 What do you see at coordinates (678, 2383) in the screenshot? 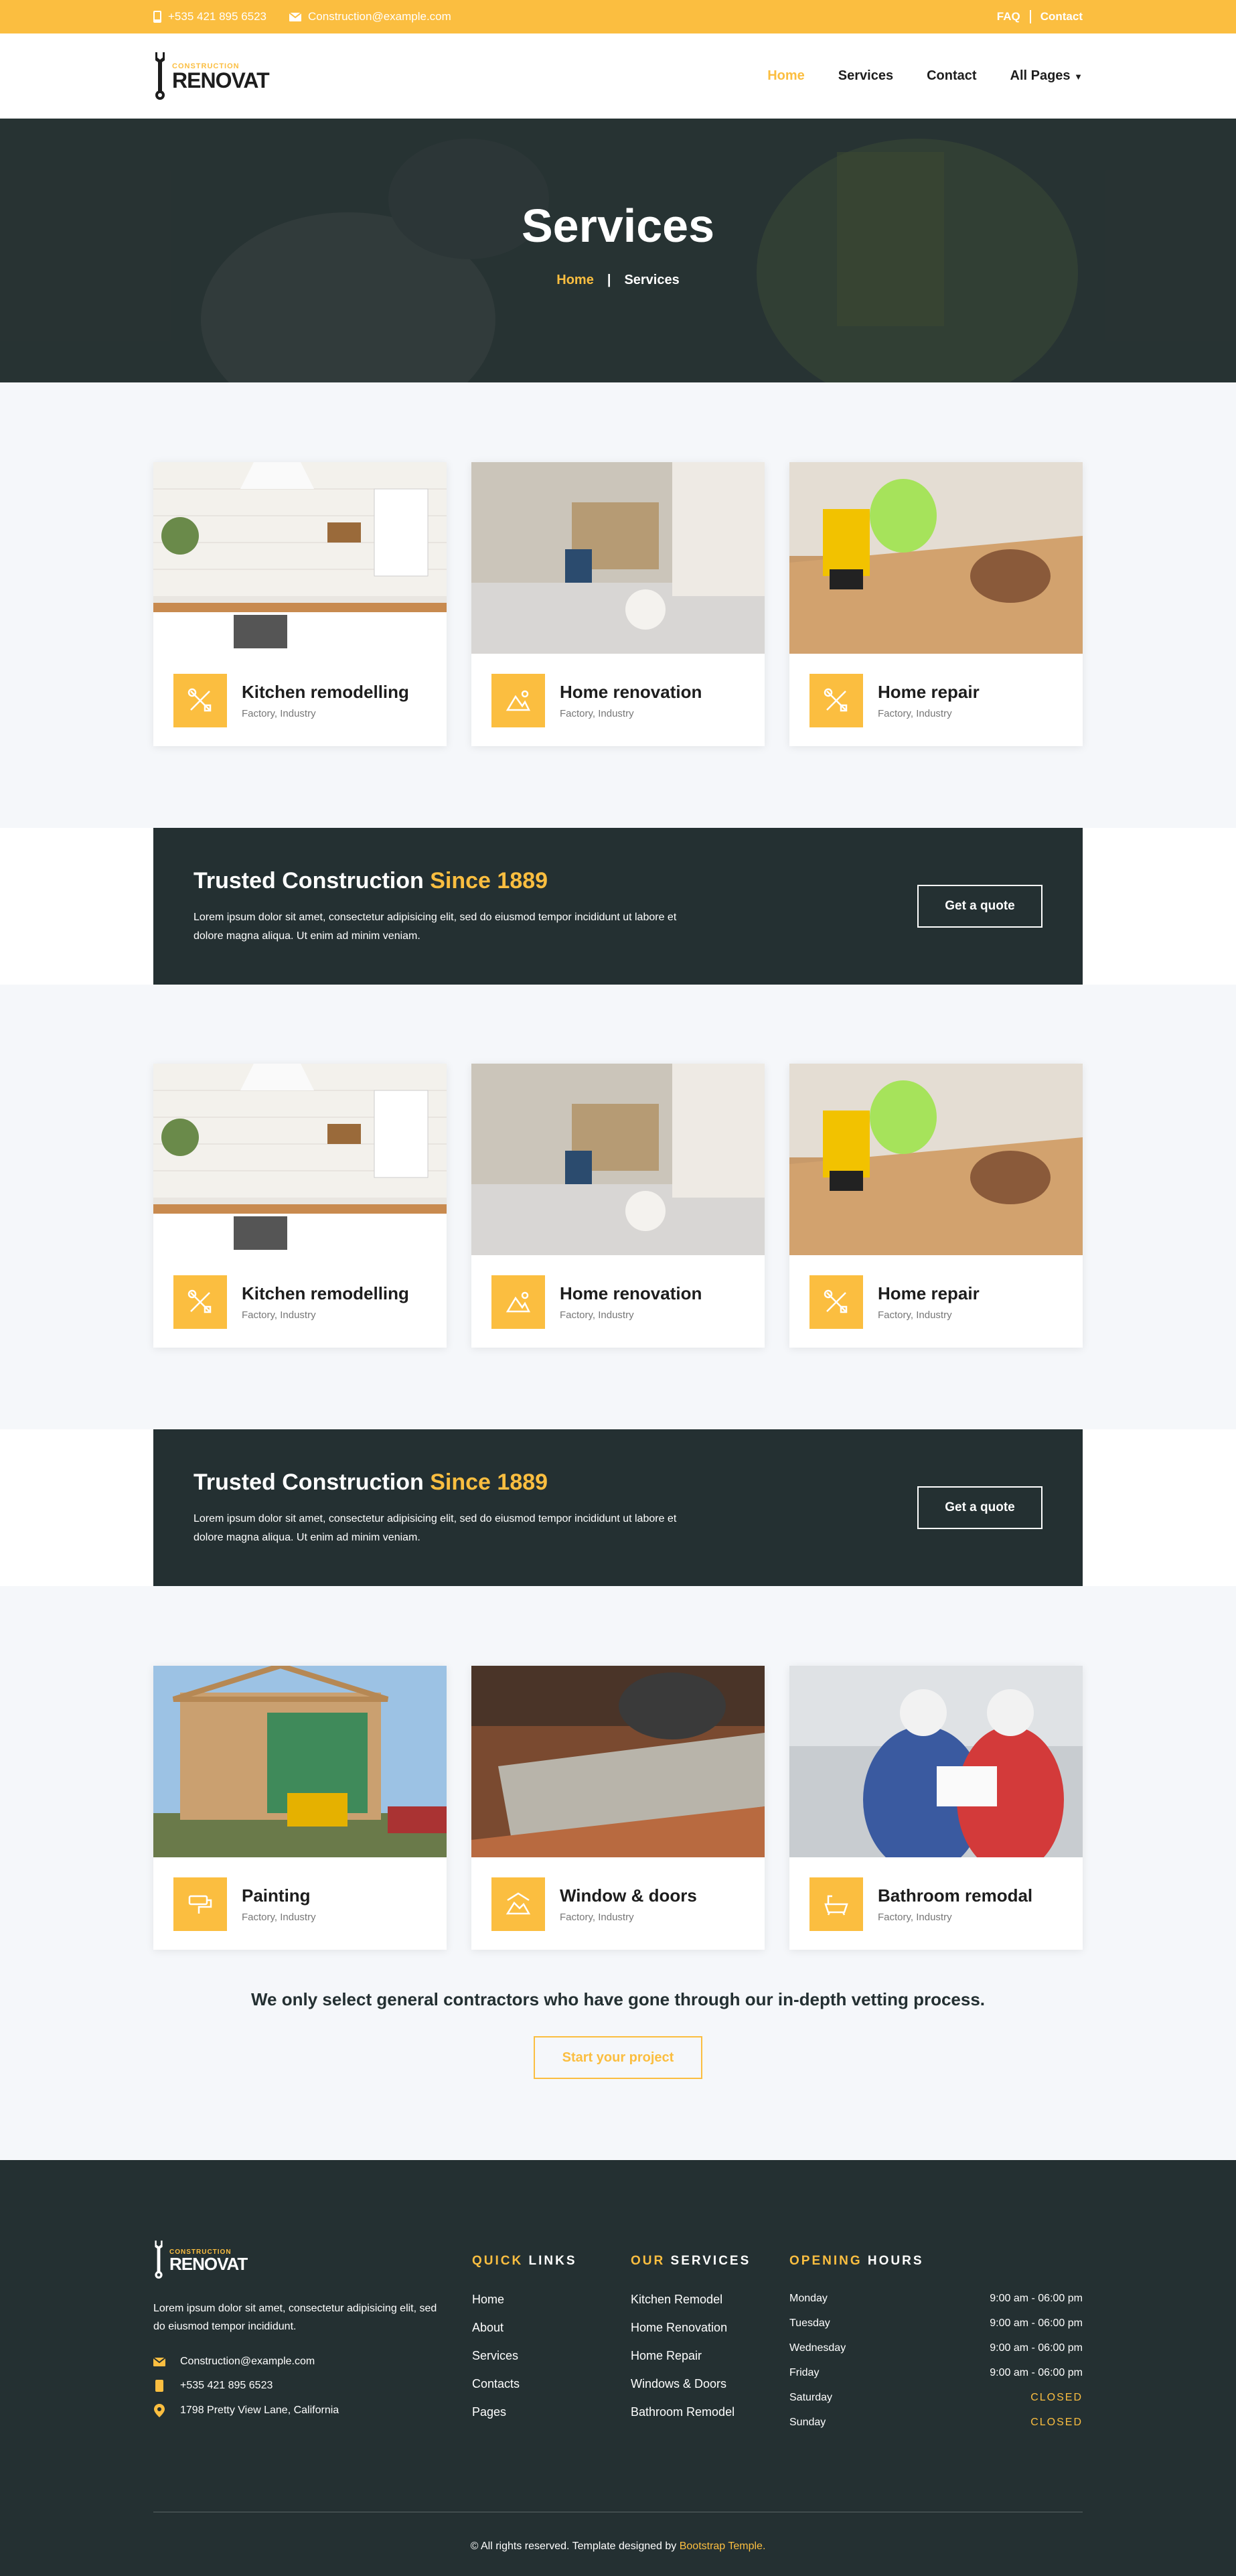
I see `footer-service-windows: Windows & Doors` at bounding box center [678, 2383].